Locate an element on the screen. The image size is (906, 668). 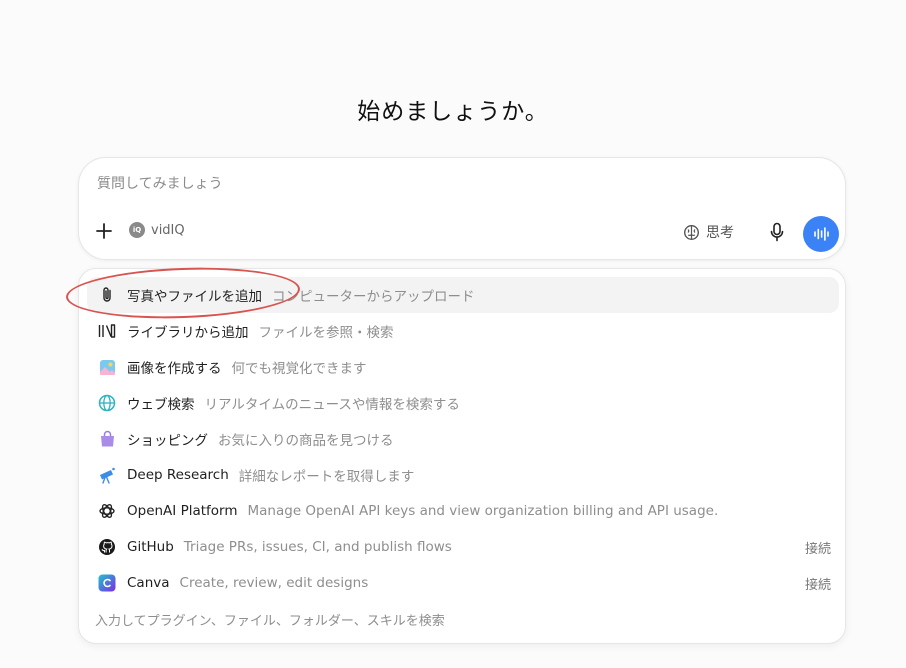
think-button: 思考 is located at coordinates (708, 232).